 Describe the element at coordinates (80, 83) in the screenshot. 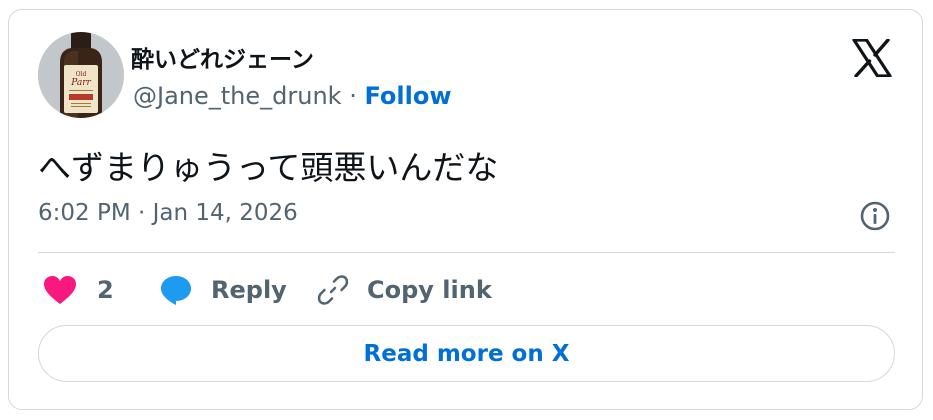

I see `svg-text: Parr` at that location.